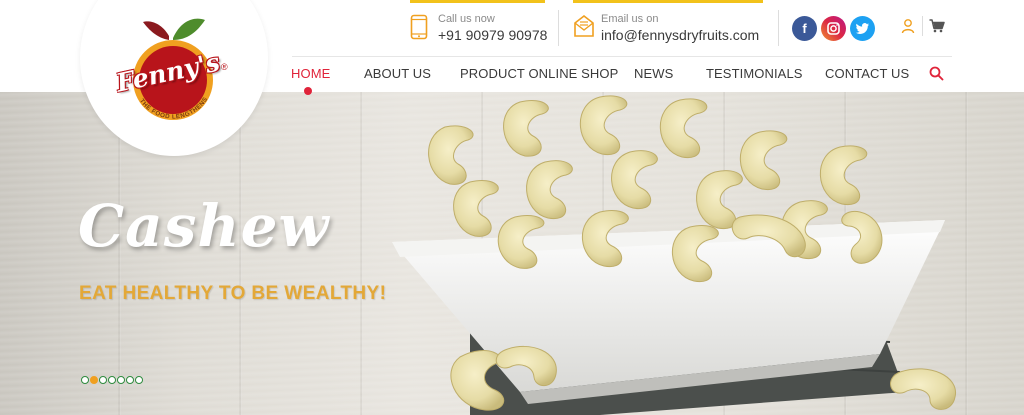 The image size is (1024, 415). Describe the element at coordinates (804, 28) in the screenshot. I see `facebook-icon: f` at that location.